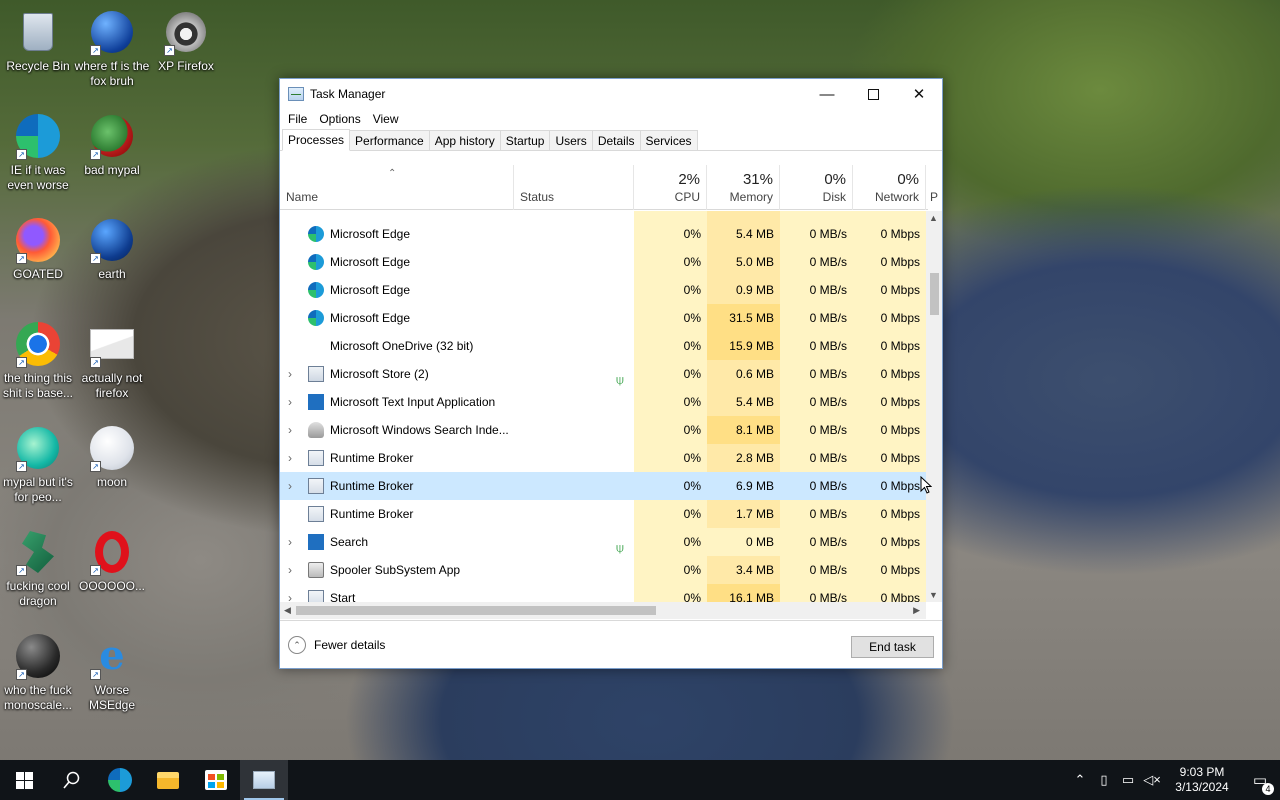 This screenshot has width=1280, height=800. What do you see at coordinates (336, 645) in the screenshot?
I see `fewer-details-button: ⌃ Fewer details` at bounding box center [336, 645].